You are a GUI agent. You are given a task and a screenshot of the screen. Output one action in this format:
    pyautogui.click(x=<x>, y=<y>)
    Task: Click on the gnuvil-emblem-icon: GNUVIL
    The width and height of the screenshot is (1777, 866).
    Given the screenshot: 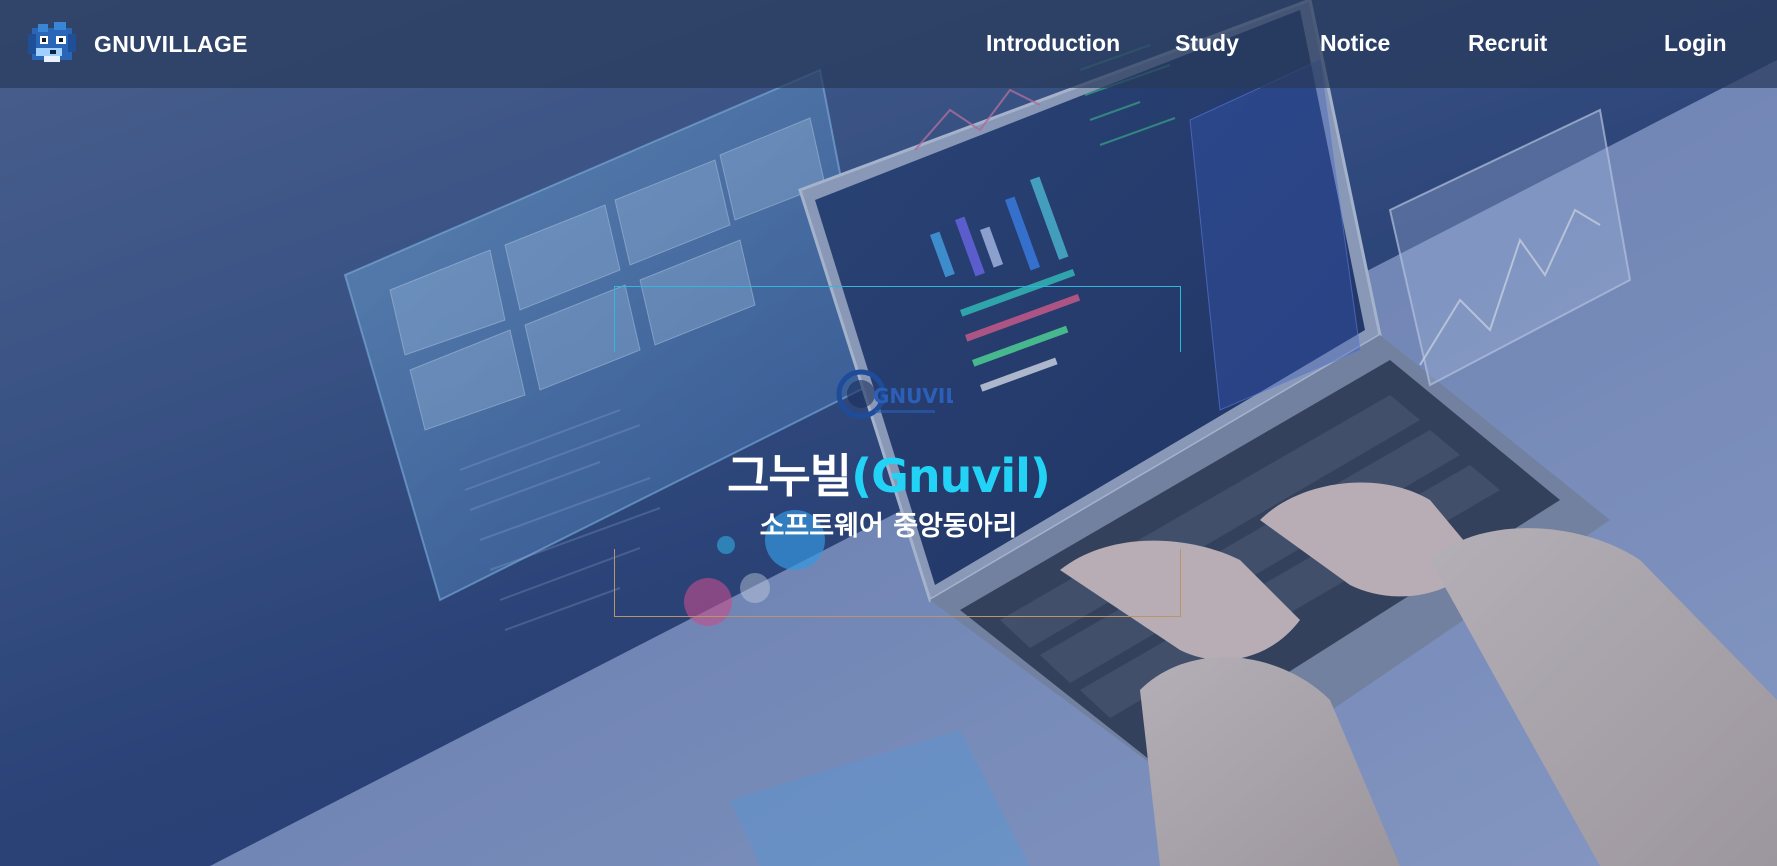 What is the action you would take?
    pyautogui.click(x=894, y=394)
    